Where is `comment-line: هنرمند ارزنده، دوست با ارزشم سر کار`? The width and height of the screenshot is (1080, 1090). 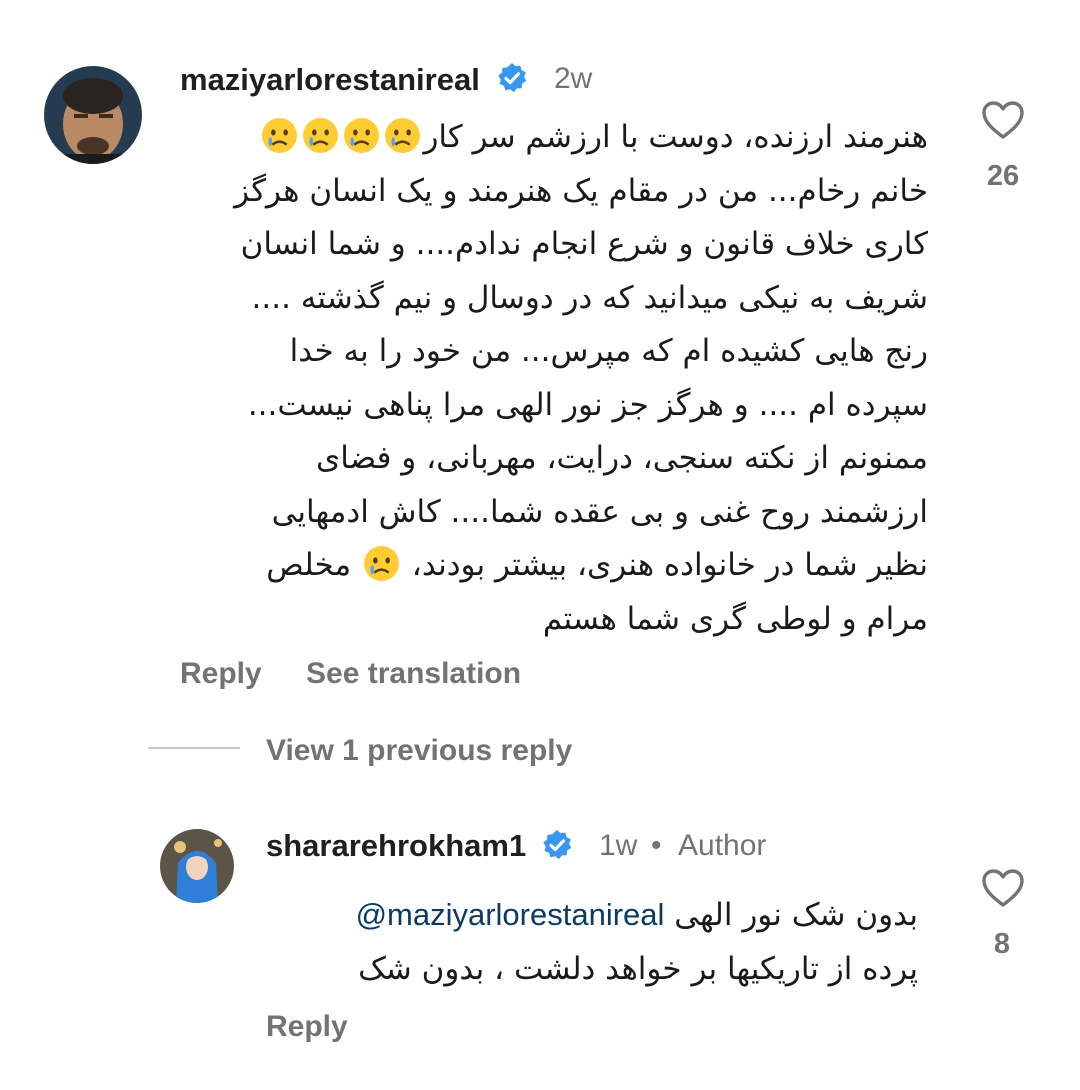
comment-line: هنرمند ارزنده، دوست با ارزشم سر کار is located at coordinates (548, 138).